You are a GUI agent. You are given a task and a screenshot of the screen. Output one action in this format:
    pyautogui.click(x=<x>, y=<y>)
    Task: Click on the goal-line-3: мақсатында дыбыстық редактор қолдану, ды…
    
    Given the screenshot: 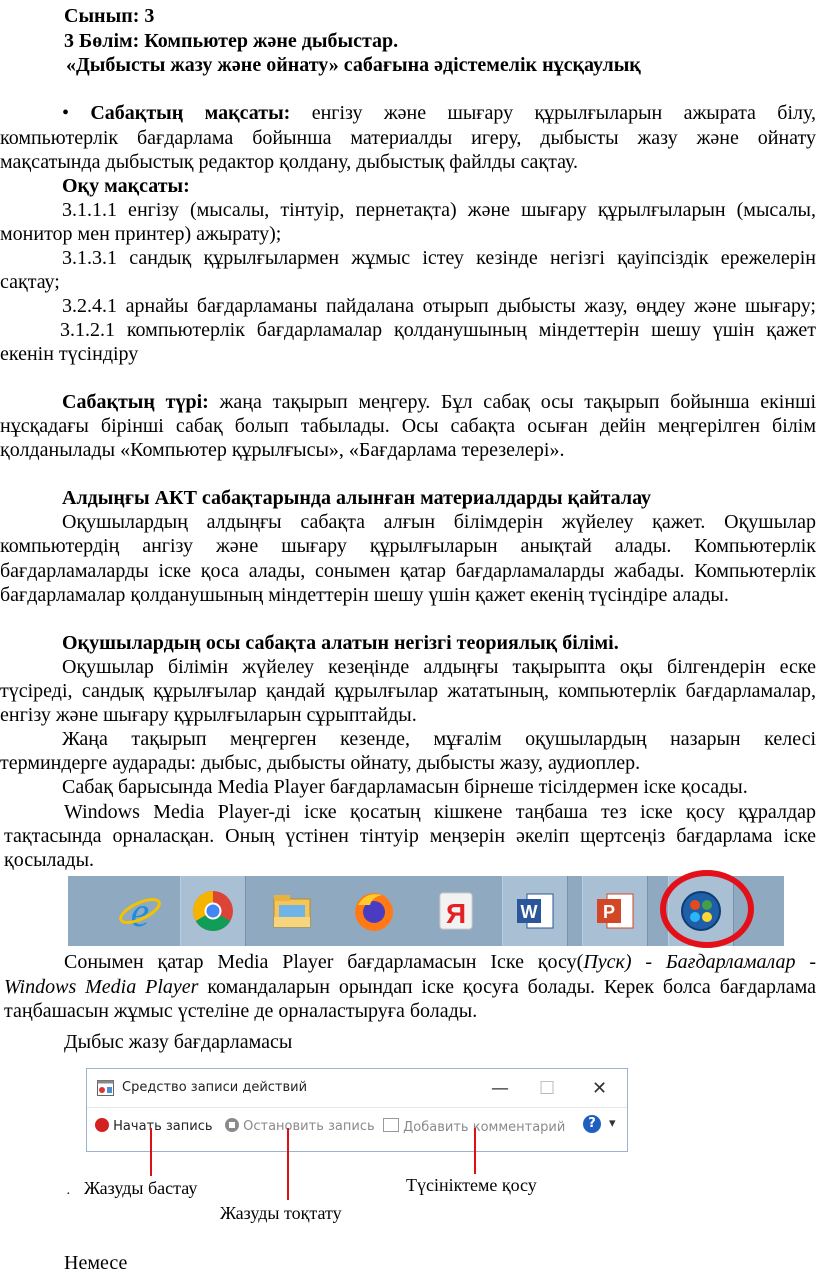 What is the action you would take?
    pyautogui.click(x=289, y=162)
    